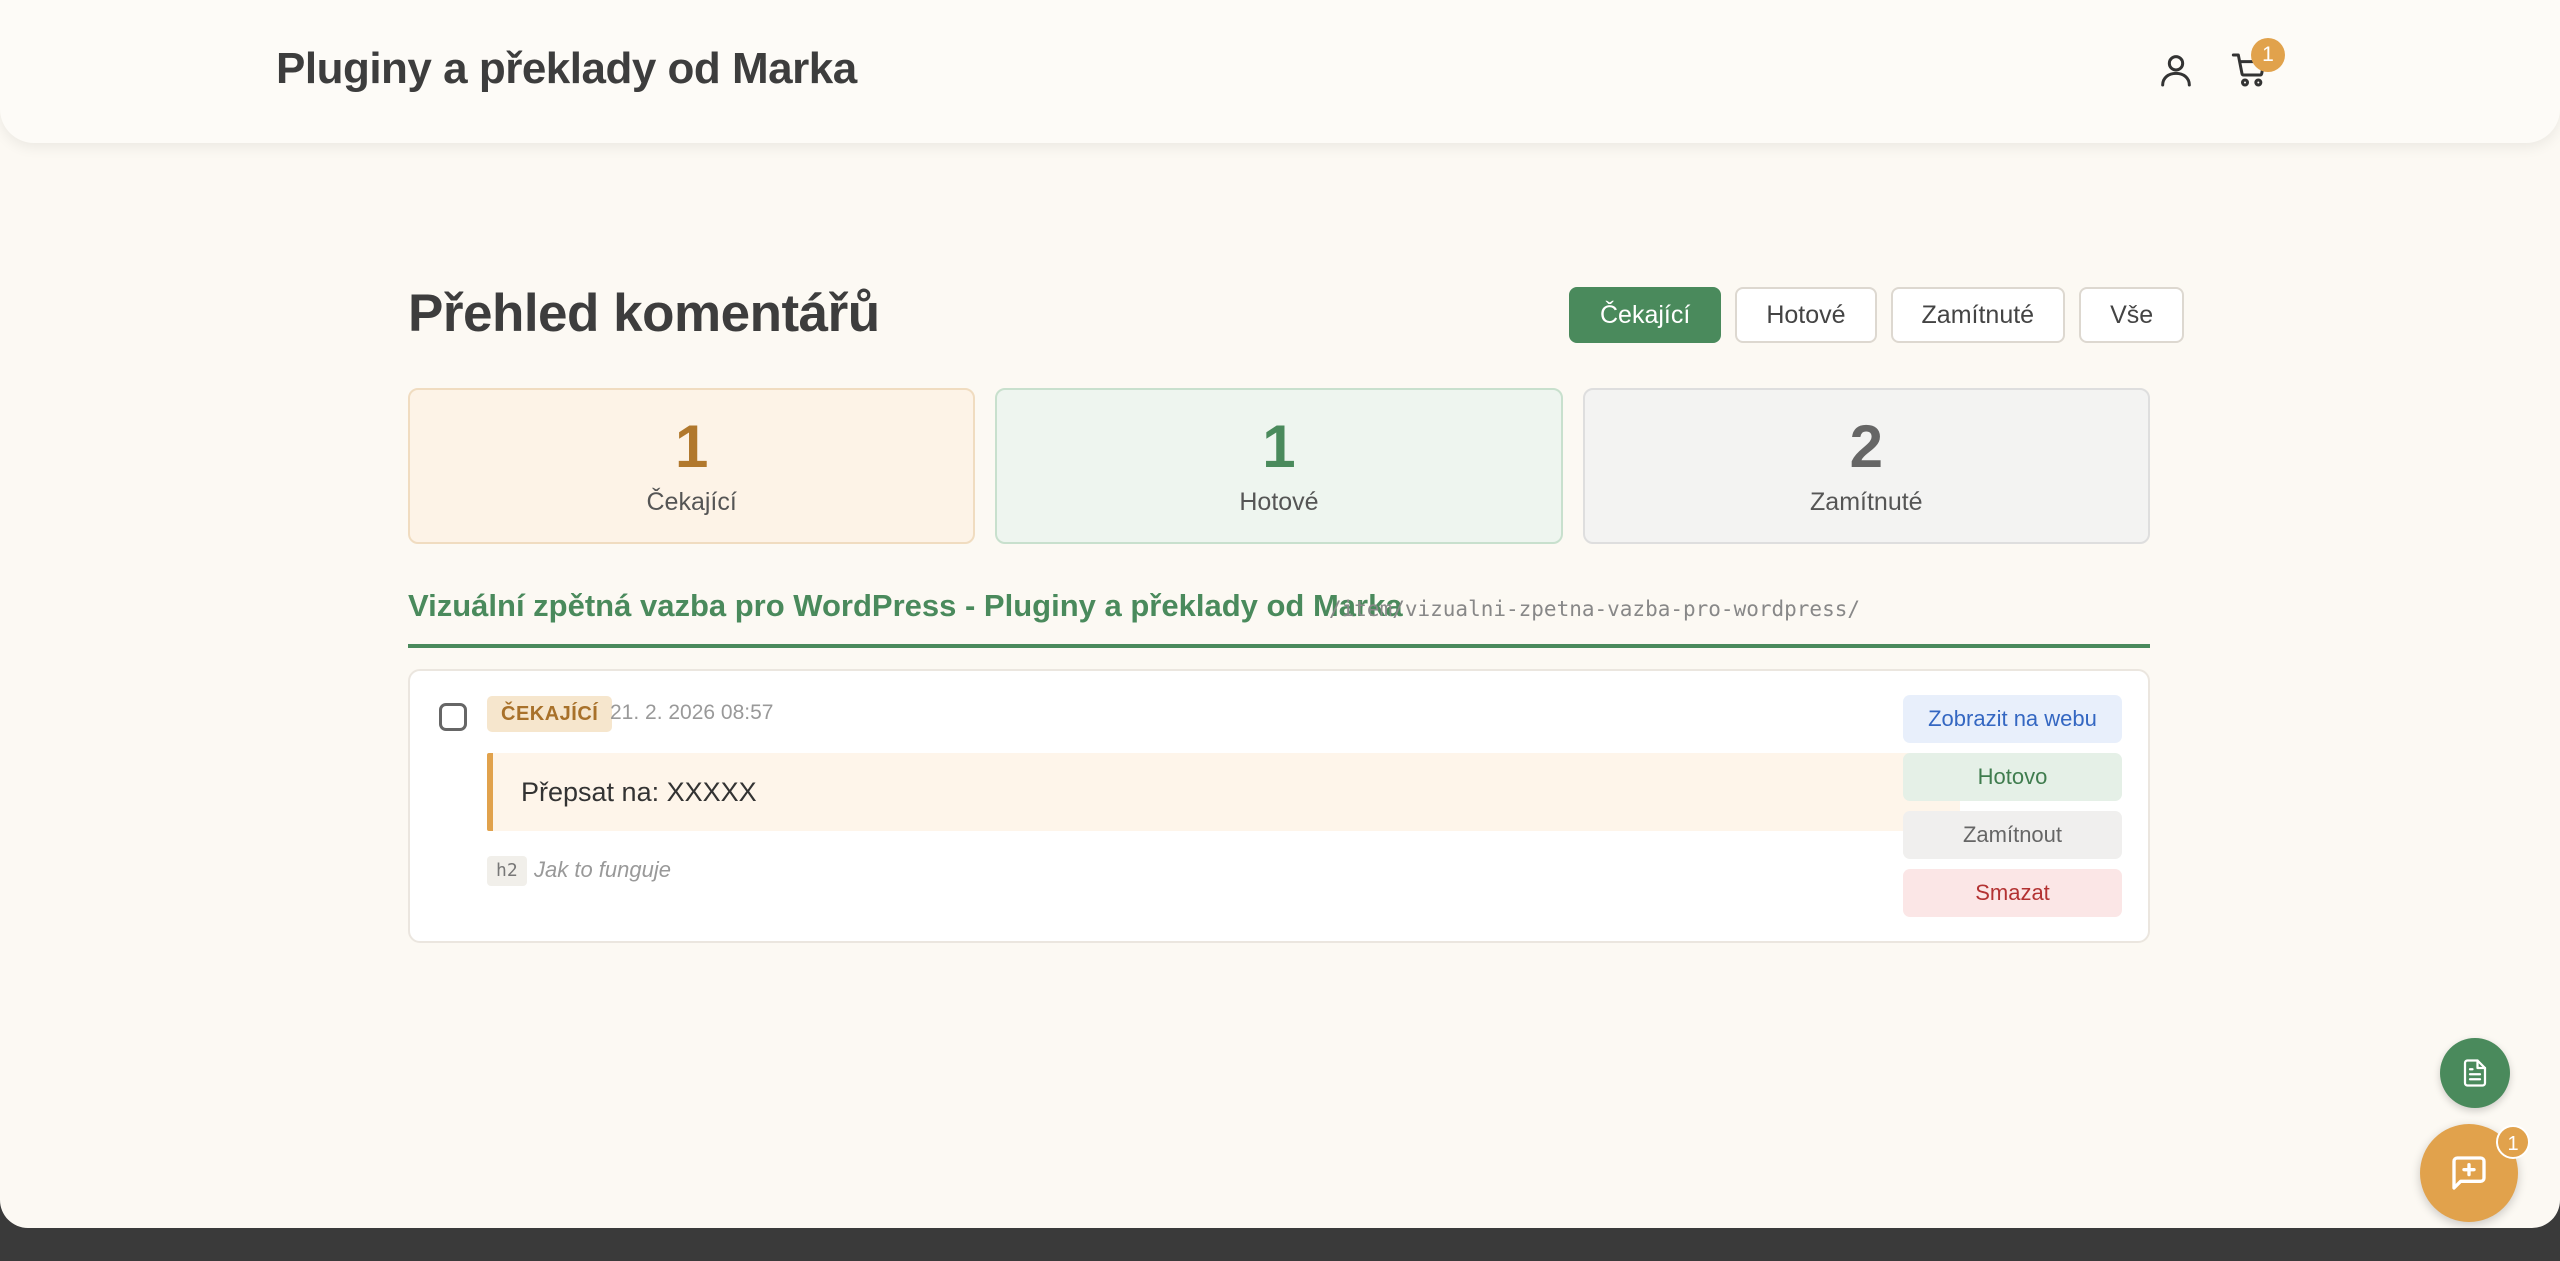  What do you see at coordinates (550, 714) in the screenshot?
I see `status-badge: ČEKAJÍCÍ` at bounding box center [550, 714].